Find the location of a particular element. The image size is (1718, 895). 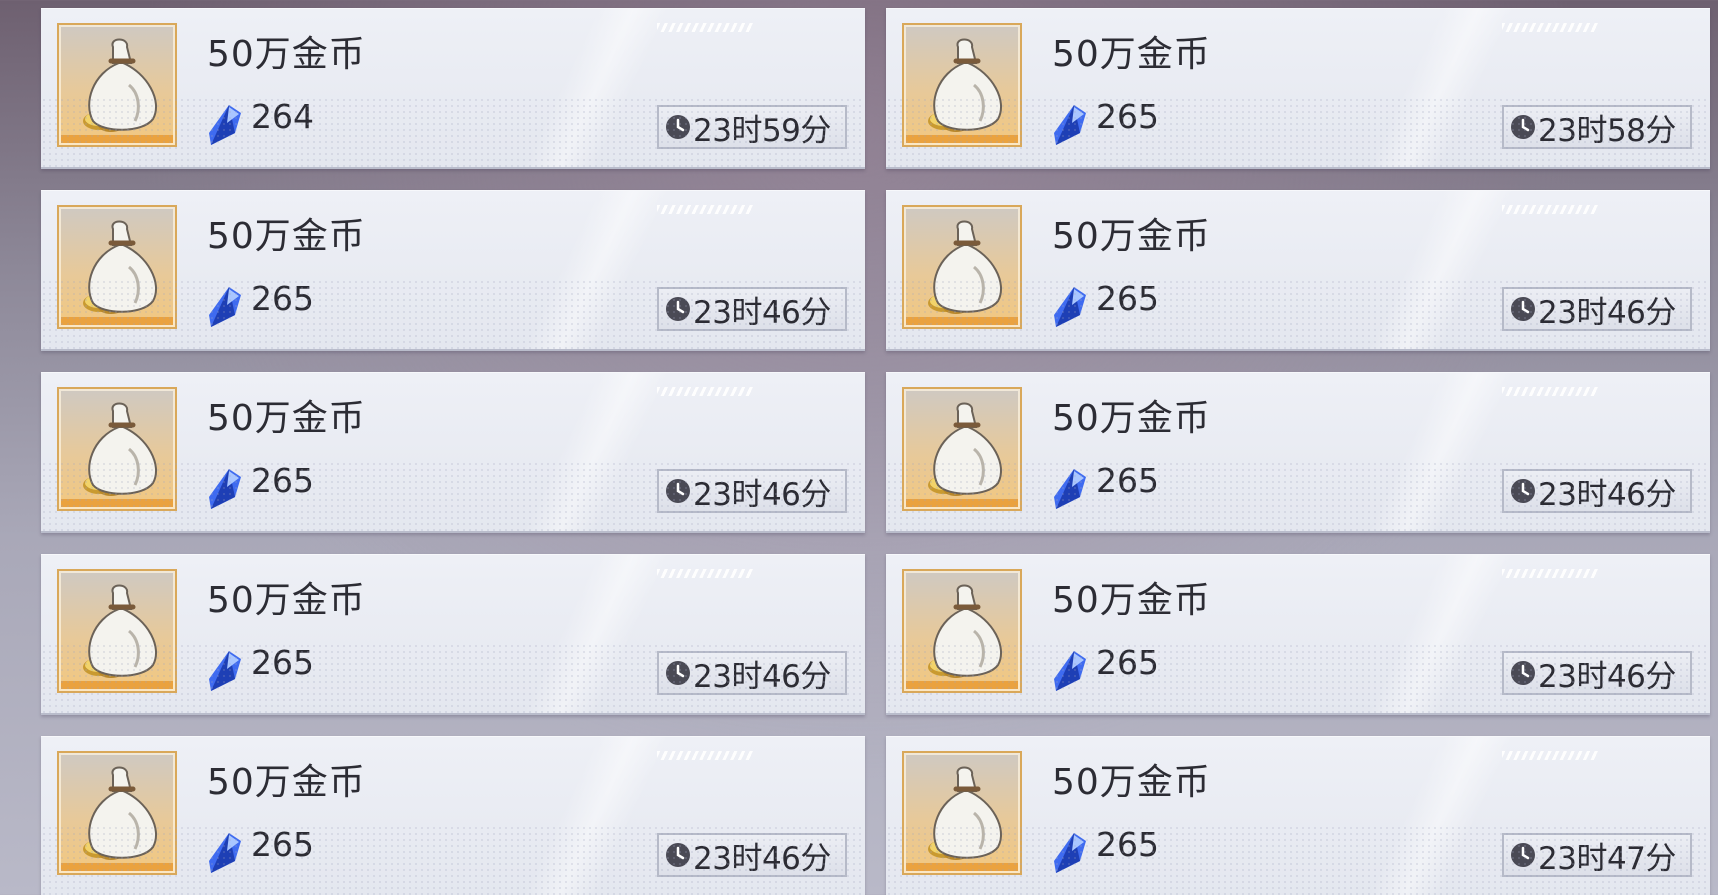

restock-timer: 23时59分 is located at coordinates (752, 127).